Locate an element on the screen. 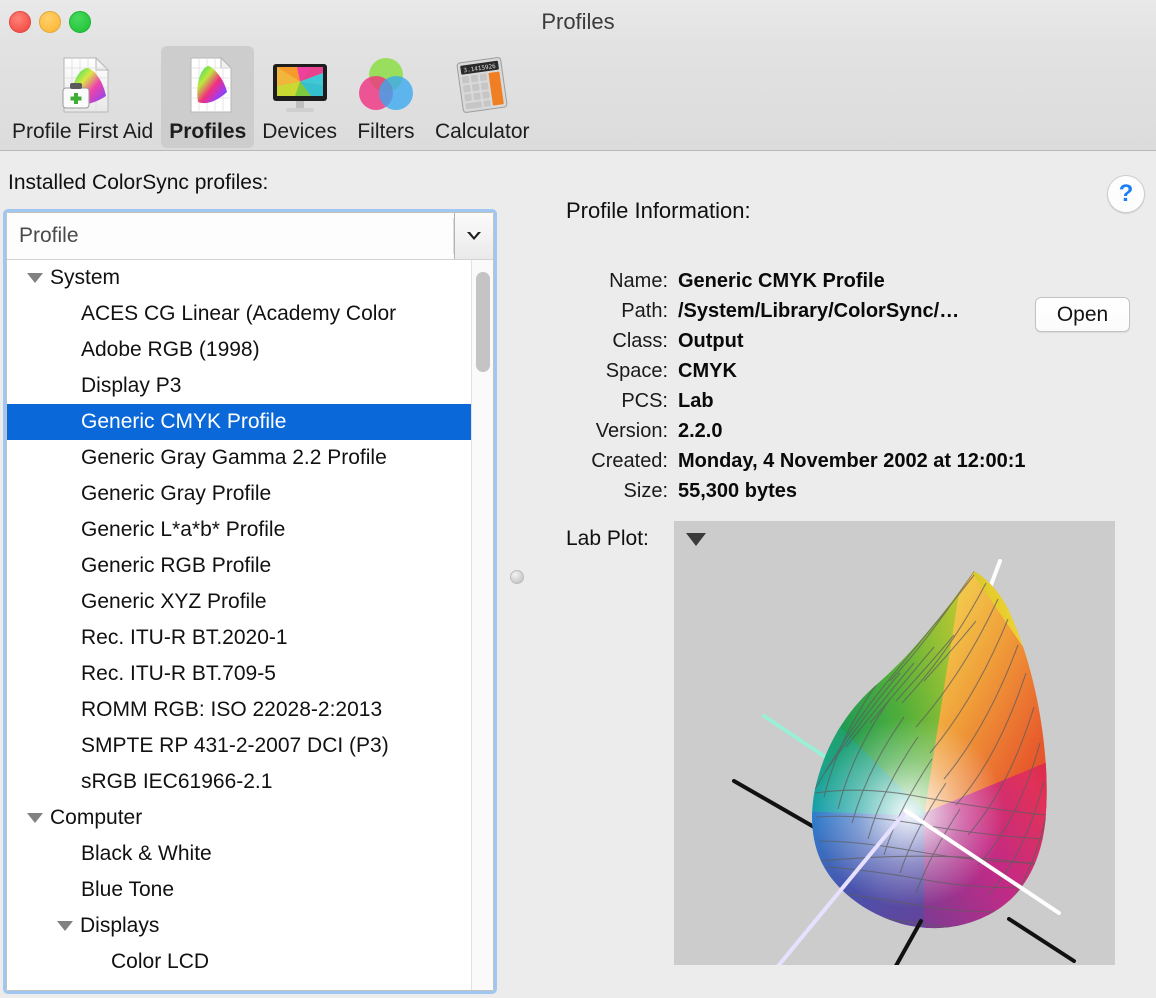 This screenshot has width=1156, height=998. lab-plot-label: Lab Plot: is located at coordinates (607, 538).